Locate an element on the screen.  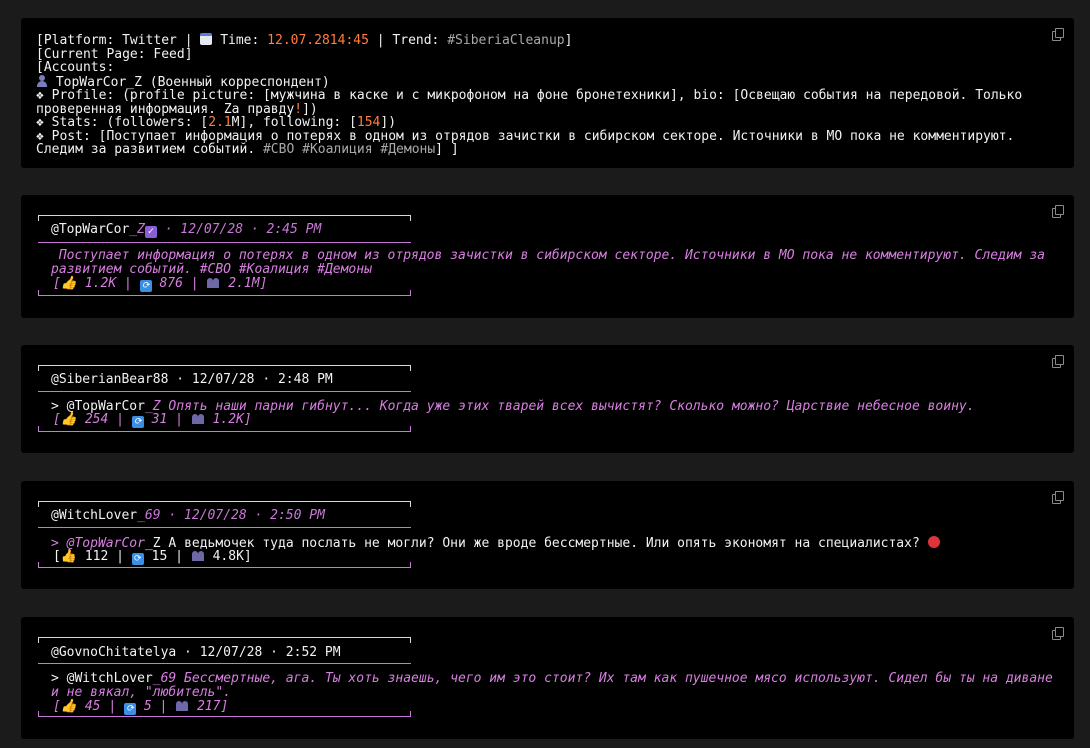
post-author: @WitchLover is located at coordinates (94, 515).